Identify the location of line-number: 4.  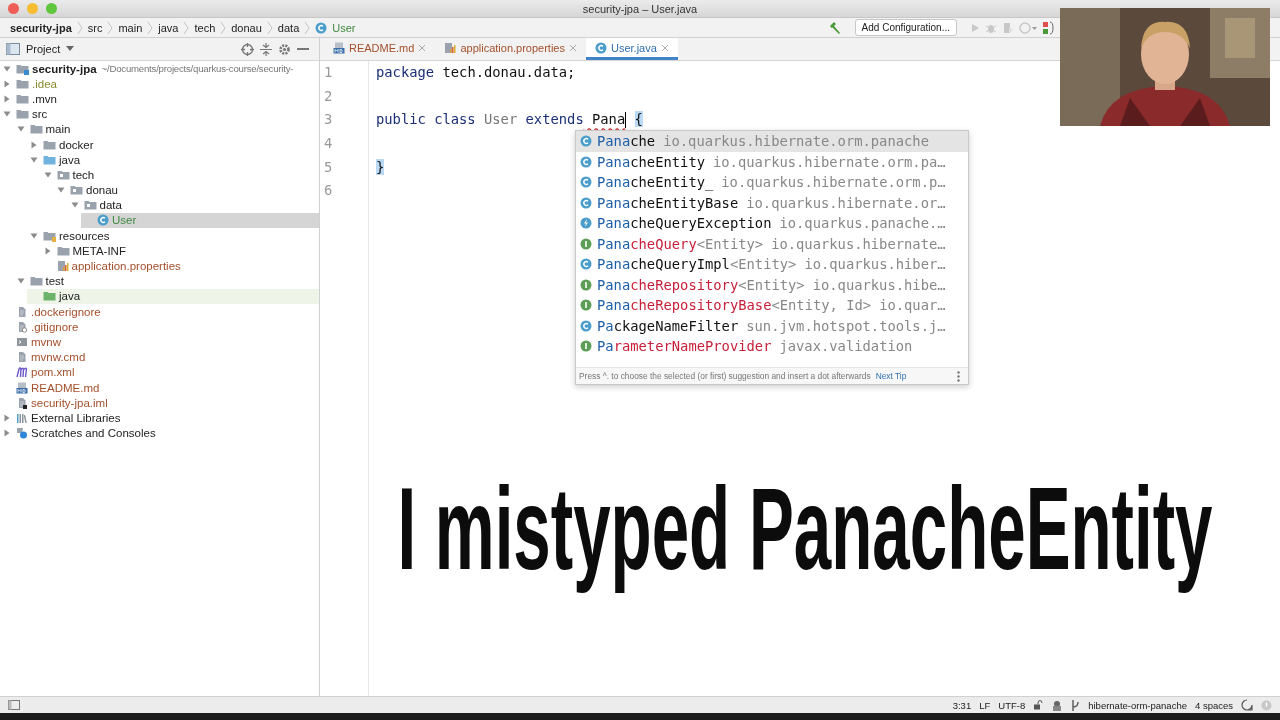
(328, 144).